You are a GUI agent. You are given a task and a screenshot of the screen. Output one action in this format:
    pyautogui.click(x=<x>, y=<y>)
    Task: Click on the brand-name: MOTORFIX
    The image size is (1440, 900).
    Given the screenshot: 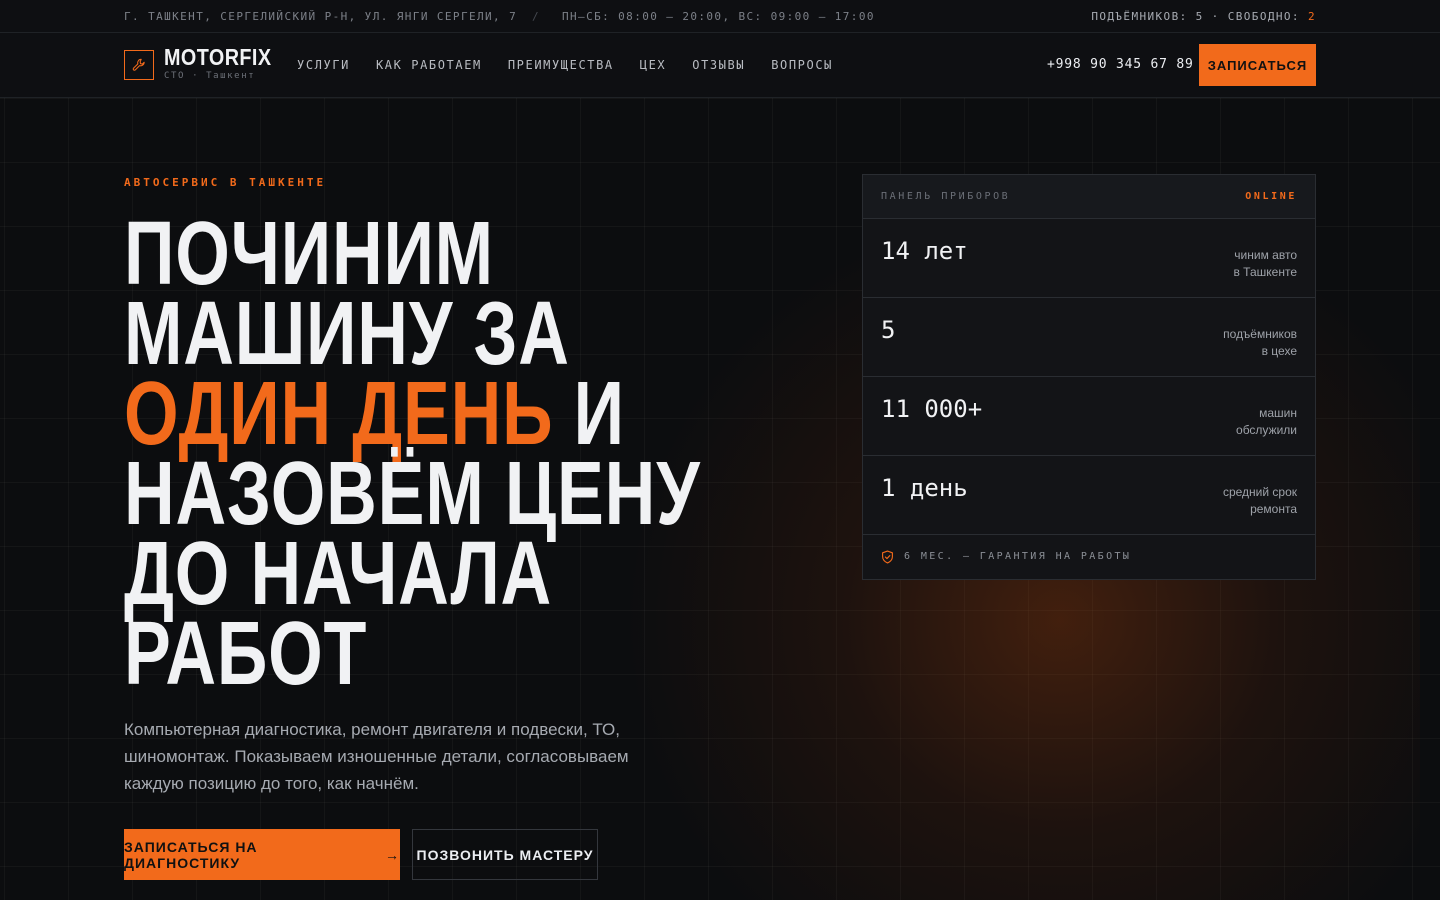 What is the action you would take?
    pyautogui.click(x=217, y=57)
    